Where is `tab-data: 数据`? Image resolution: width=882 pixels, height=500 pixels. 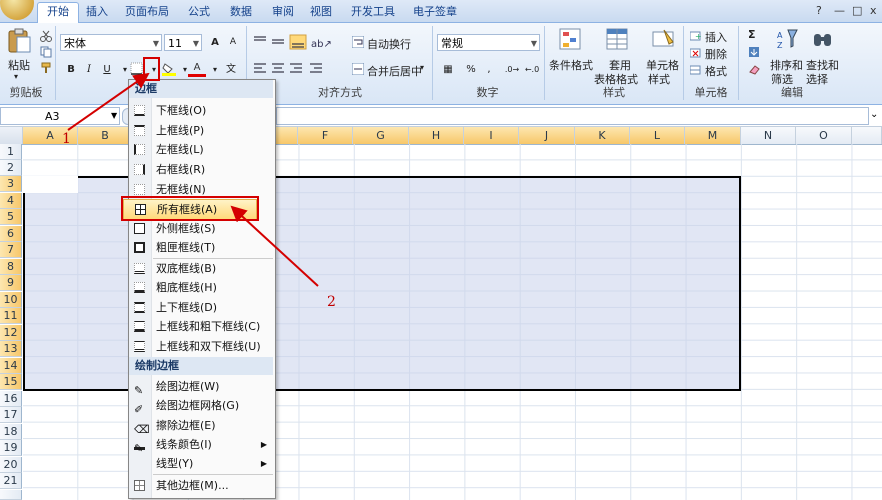 tab-data: 数据 is located at coordinates (241, 12).